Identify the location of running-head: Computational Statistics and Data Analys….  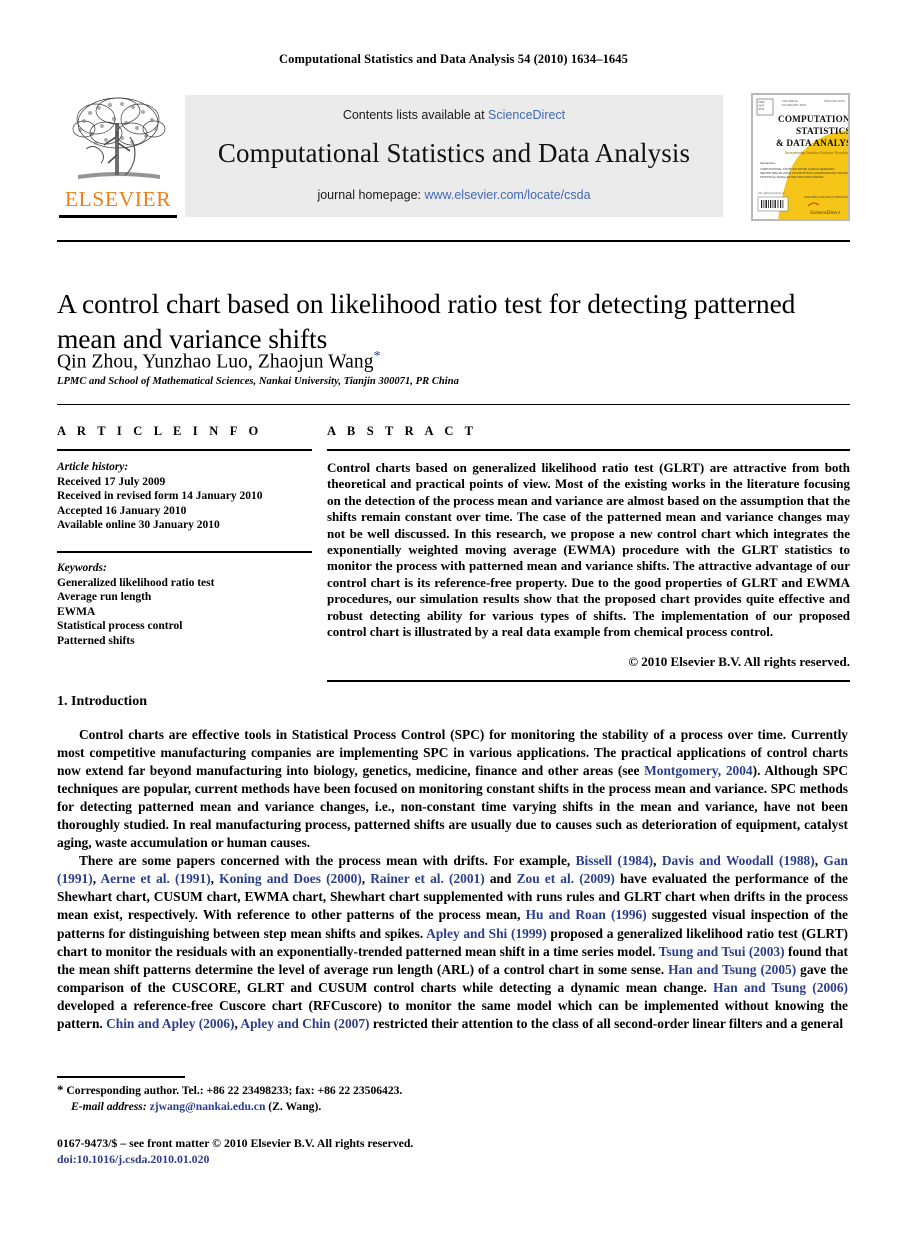
(453, 59).